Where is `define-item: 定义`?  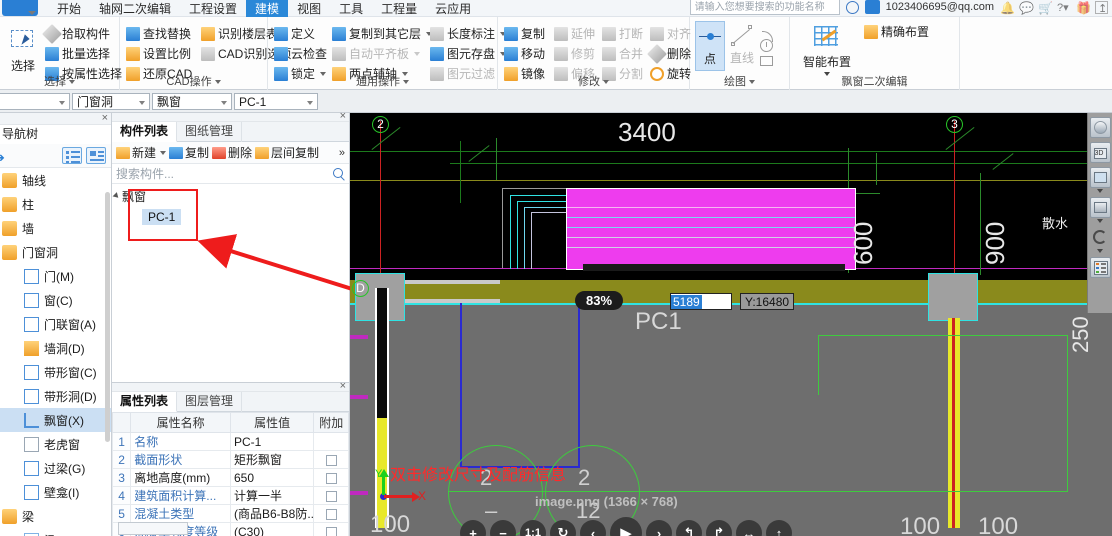
define-item: 定义 is located at coordinates (299, 33).